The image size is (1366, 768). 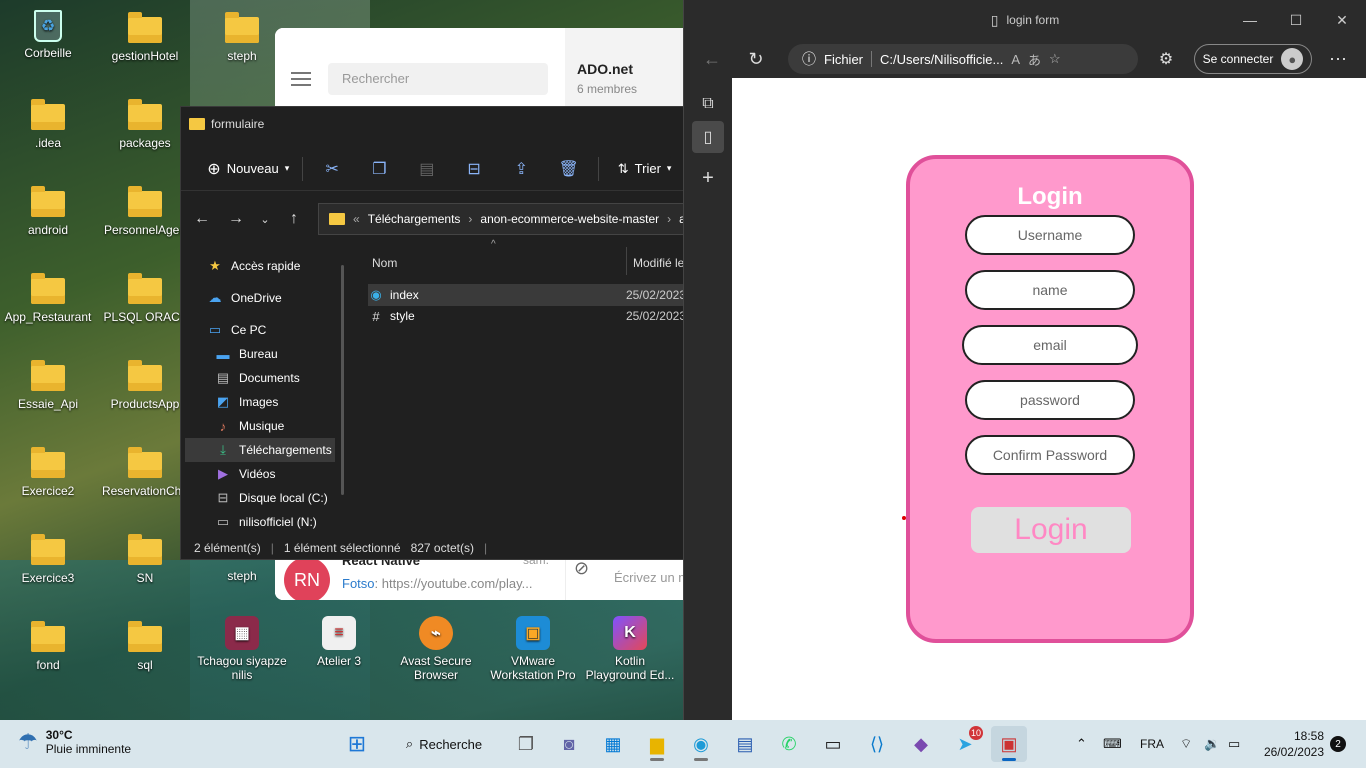 What do you see at coordinates (145, 646) in the screenshot?
I see `desktop-icon-sql: sql` at bounding box center [145, 646].